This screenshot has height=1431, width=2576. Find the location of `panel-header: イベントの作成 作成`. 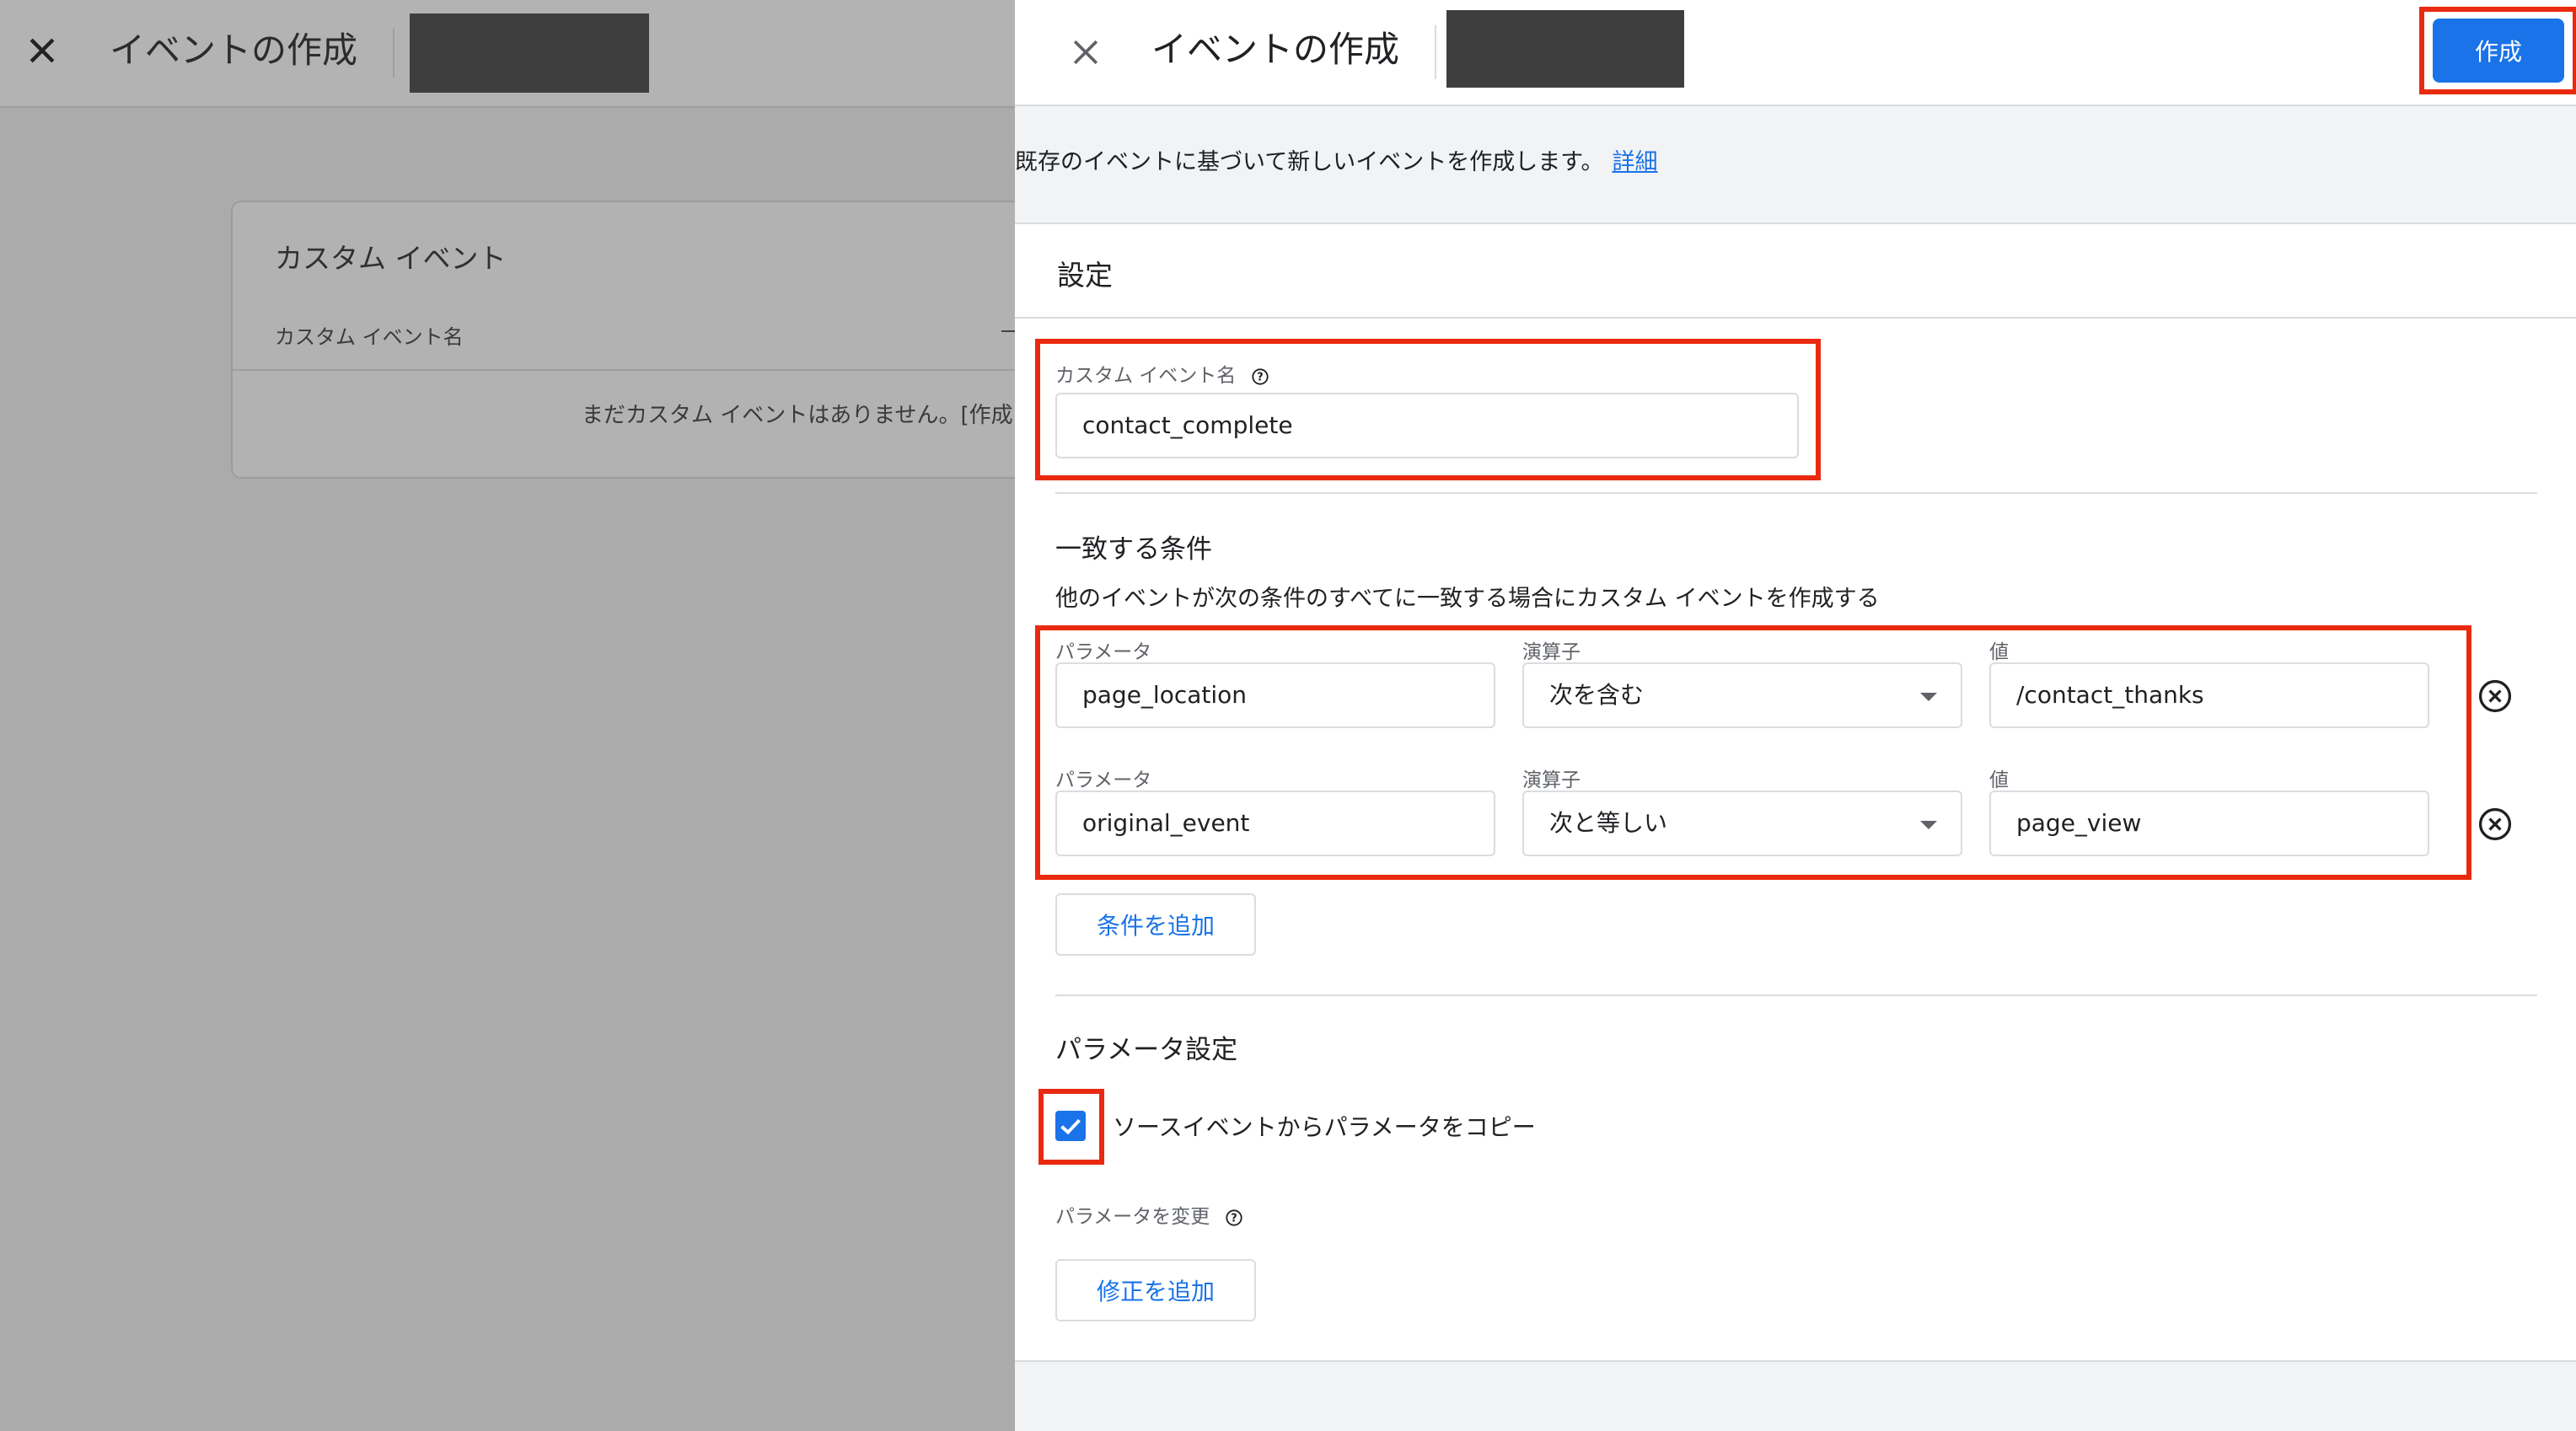

panel-header: イベントの作成 作成 is located at coordinates (1795, 53).